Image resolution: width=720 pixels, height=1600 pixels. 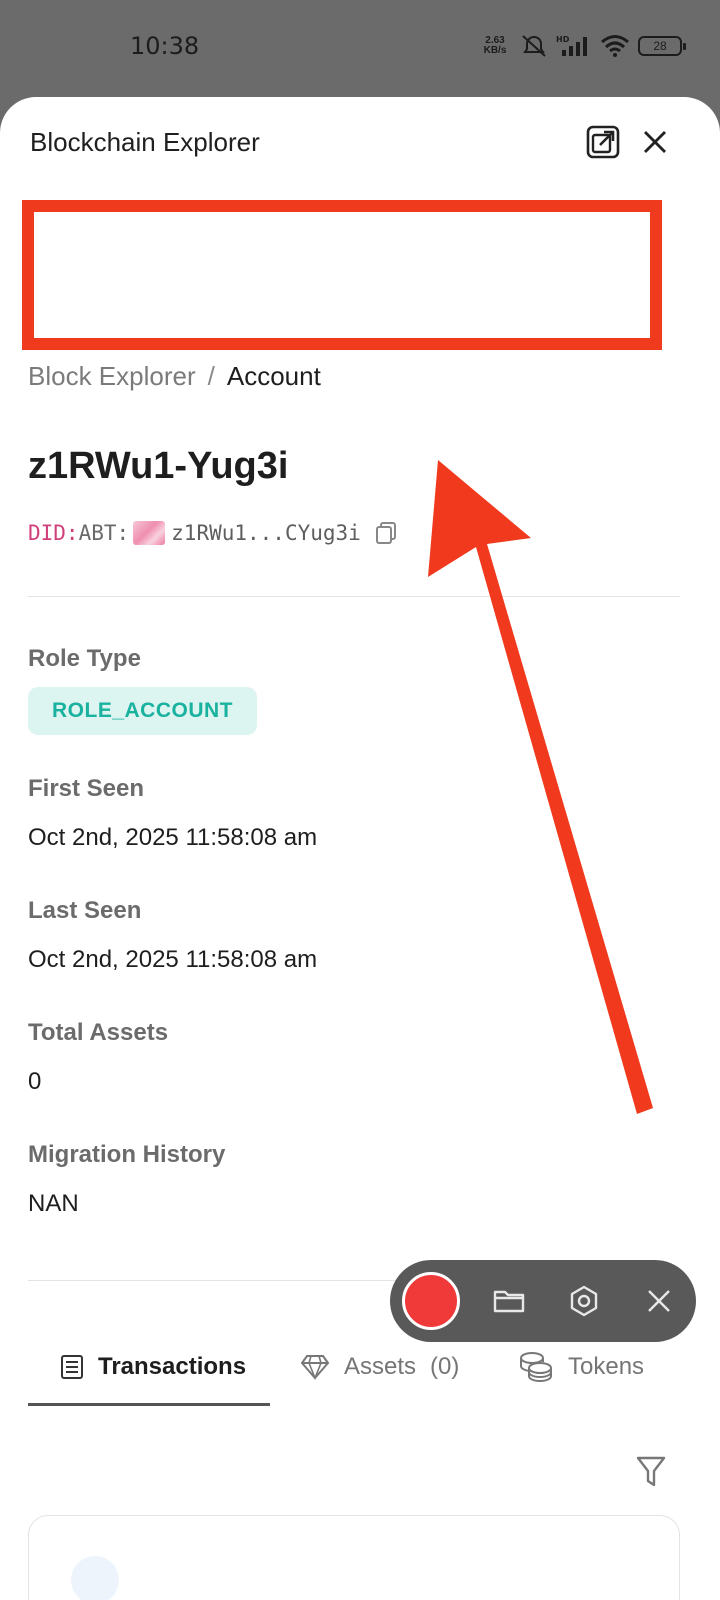 I want to click on did-prefix: DID:, so click(x=53, y=533).